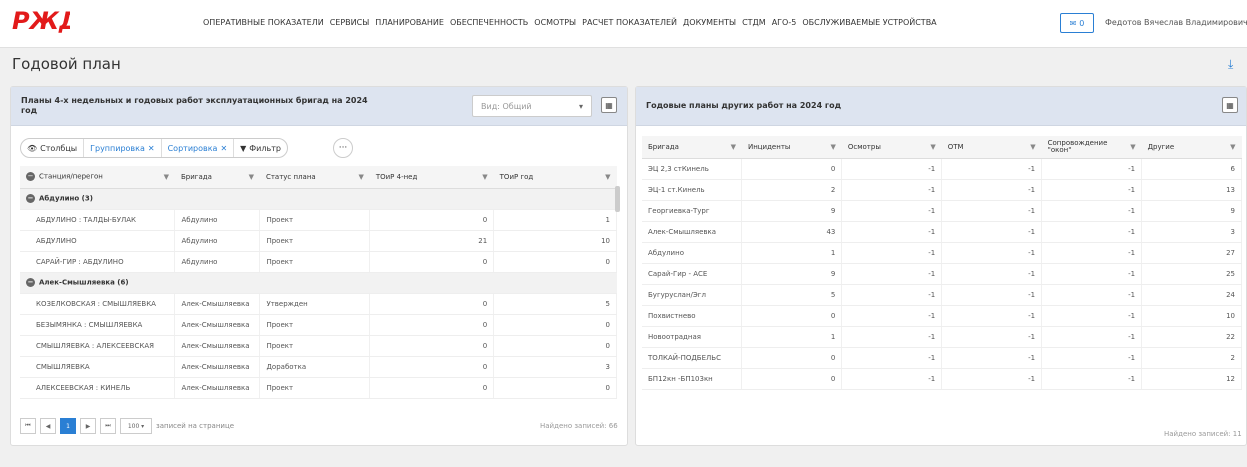 This screenshot has height=467, width=1247. Describe the element at coordinates (28, 426) in the screenshot. I see `first-page-button: ⏮` at that location.